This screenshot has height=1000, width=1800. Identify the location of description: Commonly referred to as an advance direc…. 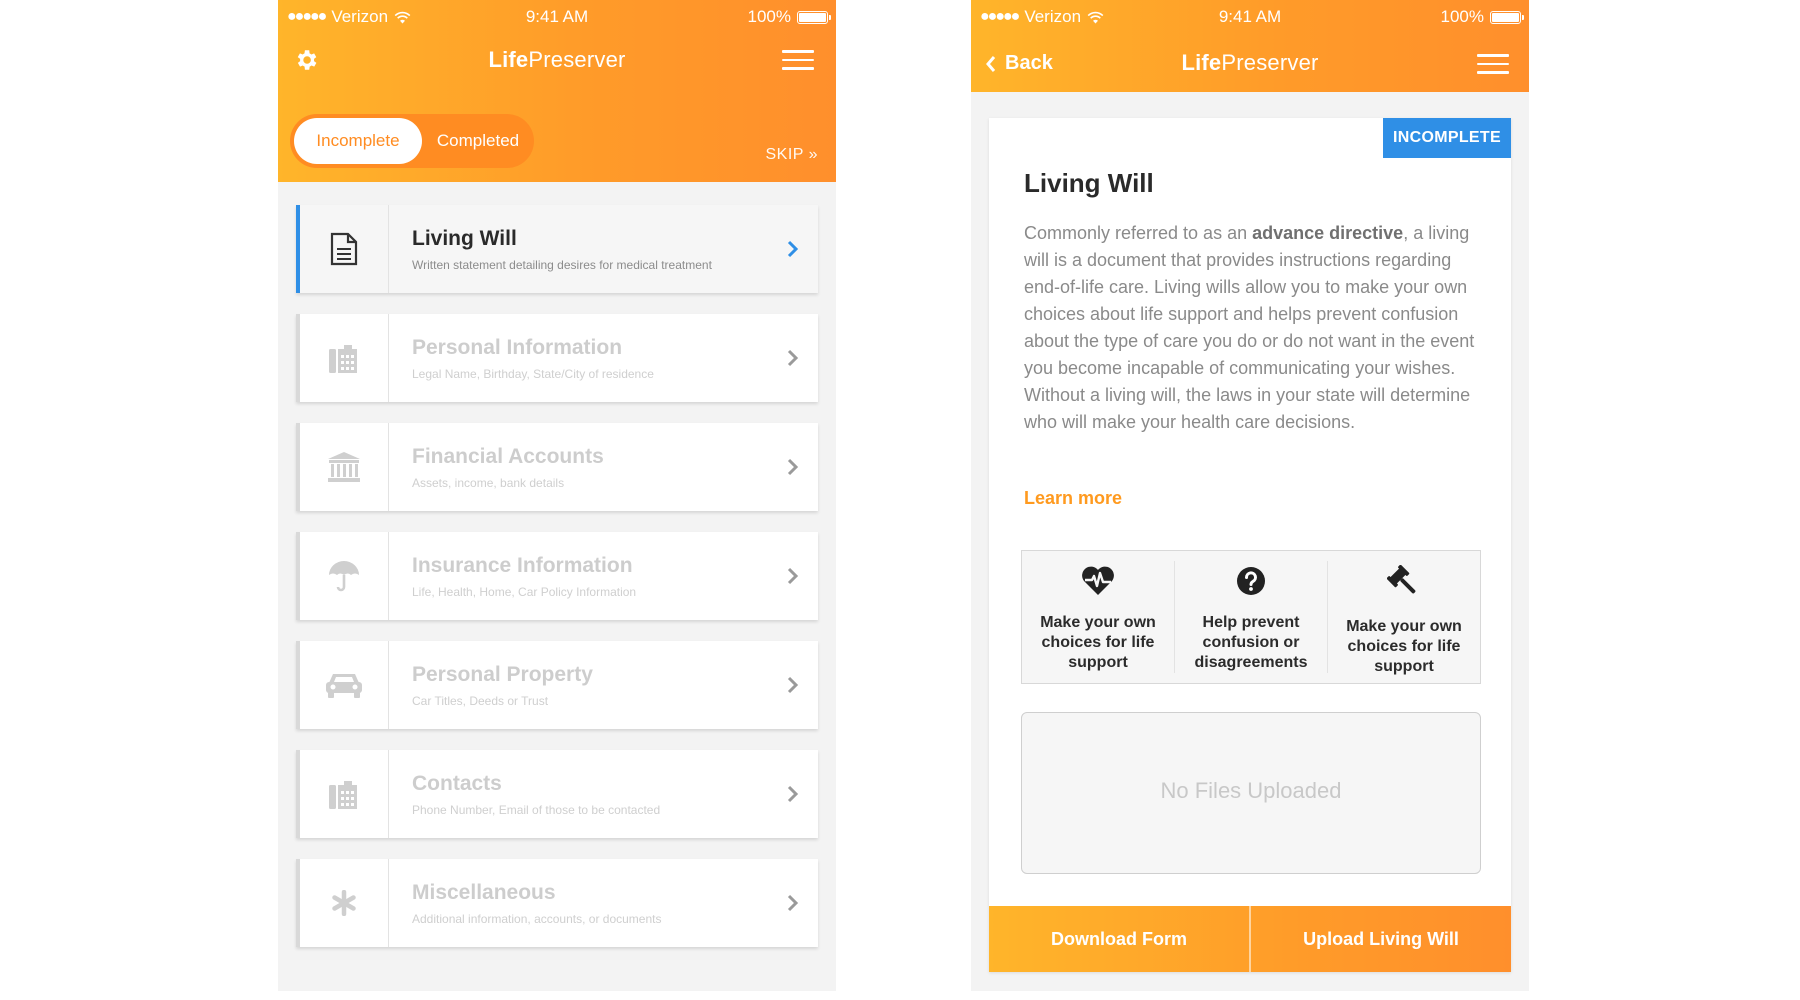
(1255, 328).